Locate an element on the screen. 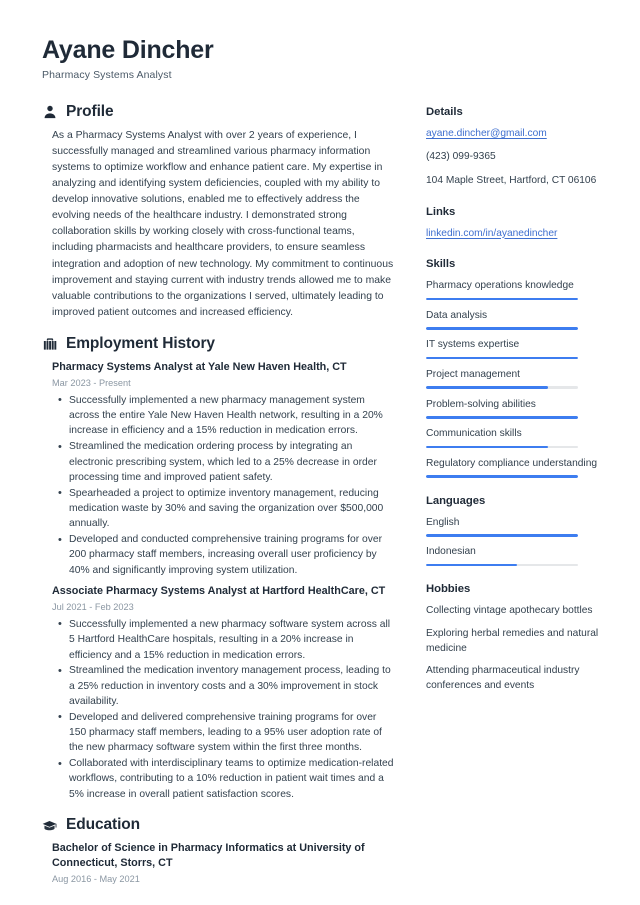 The width and height of the screenshot is (640, 905). graduation-cap-icon is located at coordinates (49, 825).